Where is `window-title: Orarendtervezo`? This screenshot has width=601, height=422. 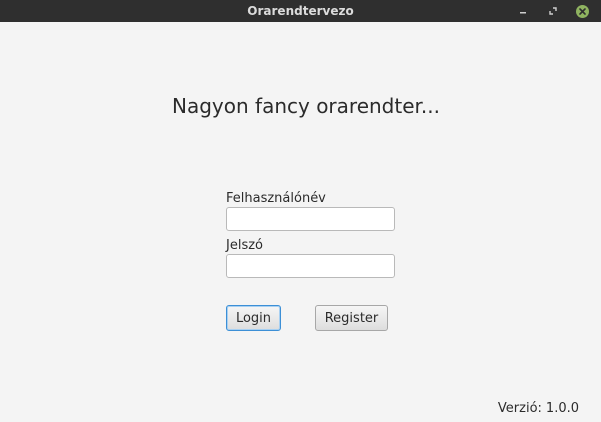 window-title: Orarendtervezo is located at coordinates (300, 11).